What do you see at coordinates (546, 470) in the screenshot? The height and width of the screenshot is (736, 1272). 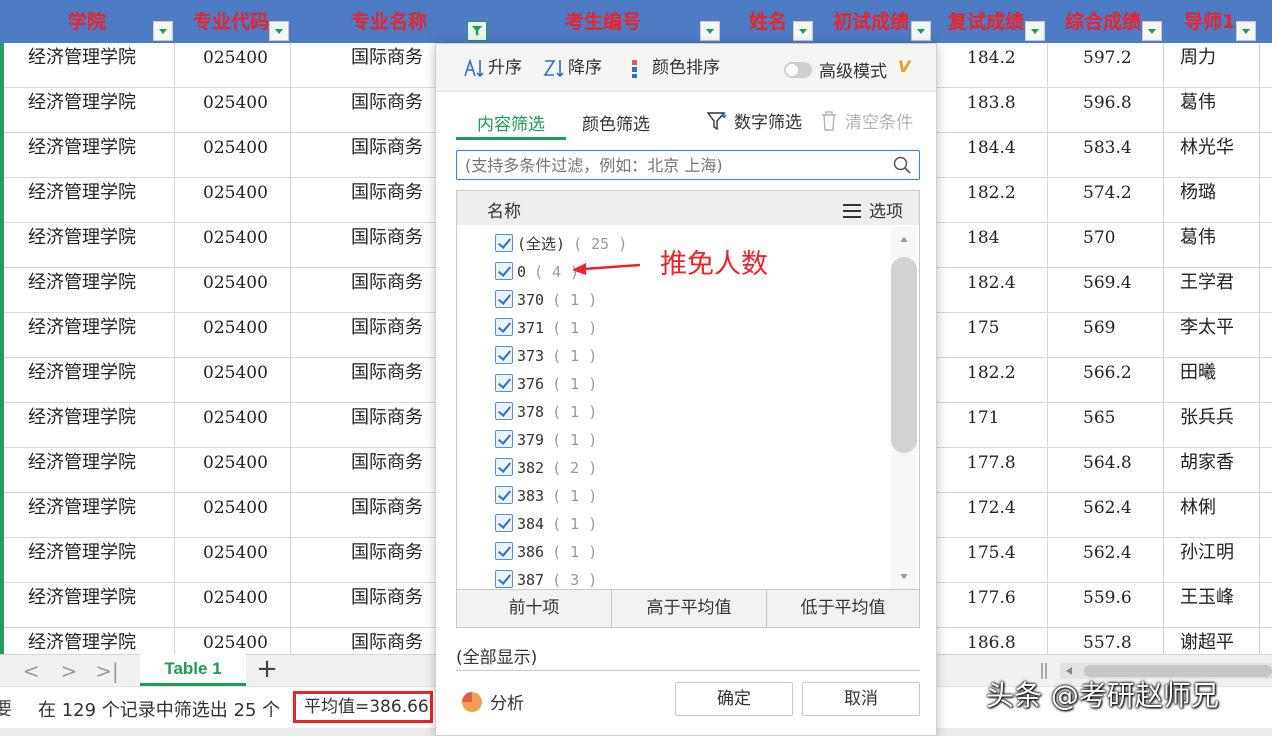 I see `filter-list-item: 382 ( 2 )` at bounding box center [546, 470].